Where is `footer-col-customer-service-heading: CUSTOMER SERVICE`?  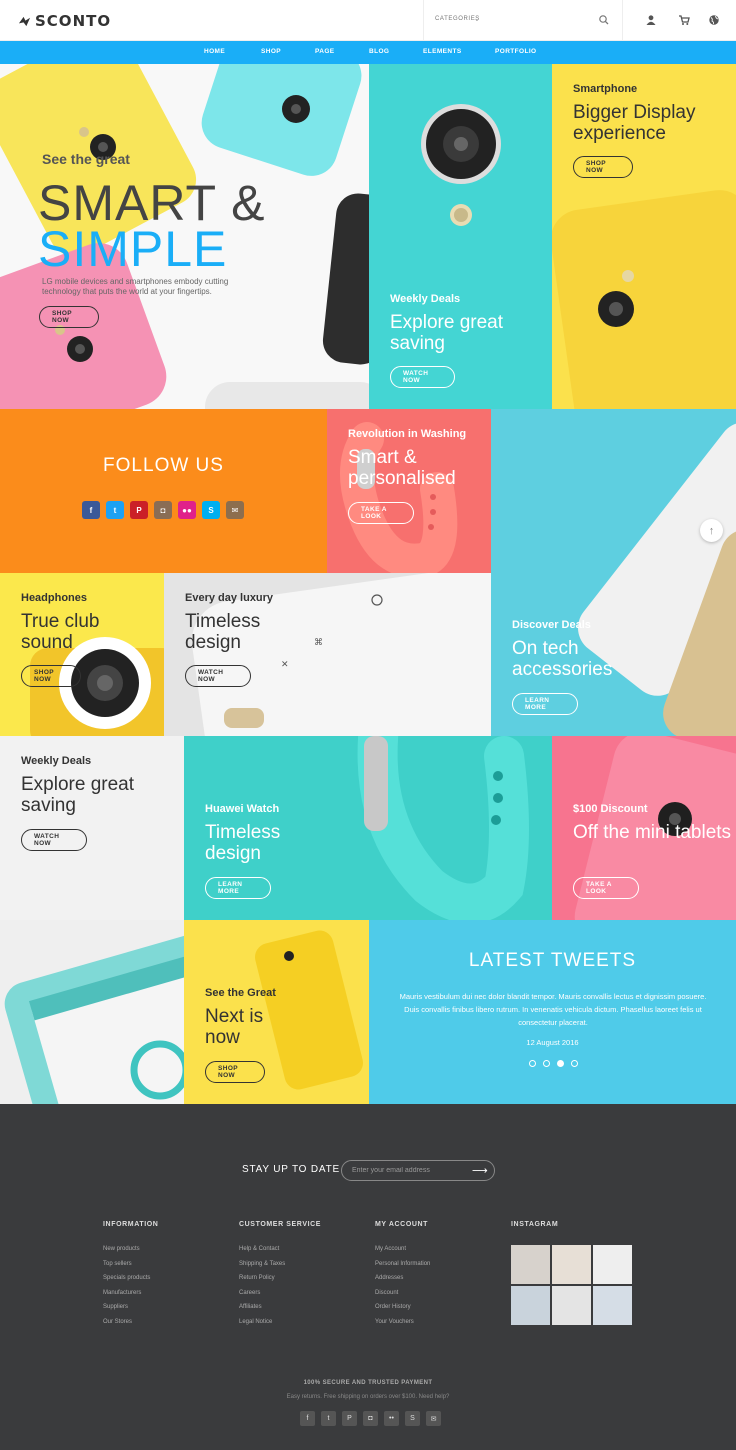 footer-col-customer-service-heading: CUSTOMER SERVICE is located at coordinates (280, 1224).